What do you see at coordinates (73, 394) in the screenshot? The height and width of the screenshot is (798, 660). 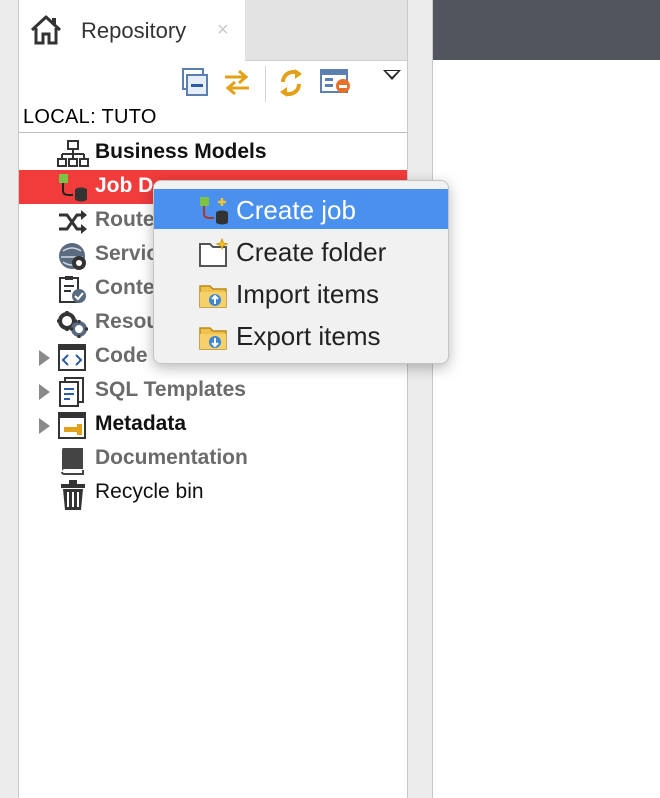 I see `sql-templates-icon` at bounding box center [73, 394].